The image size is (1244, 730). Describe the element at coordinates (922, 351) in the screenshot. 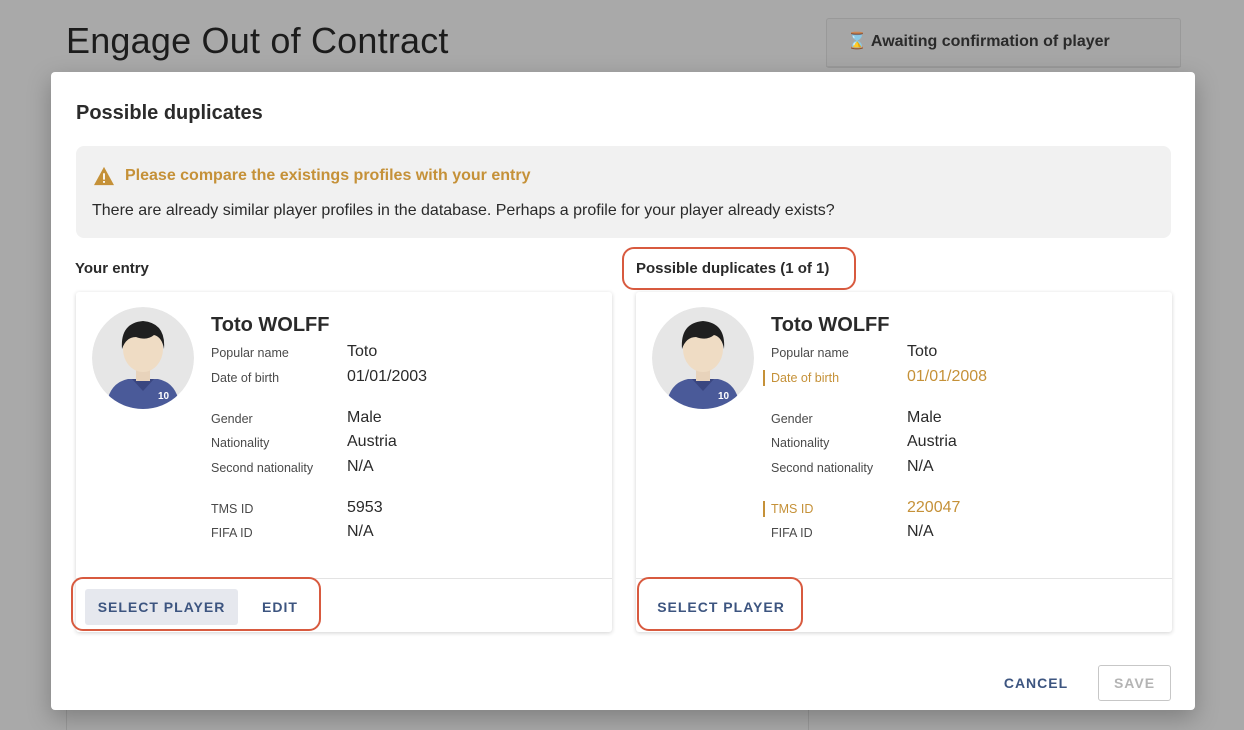

I see `dup-popular-name-value: Toto` at that location.